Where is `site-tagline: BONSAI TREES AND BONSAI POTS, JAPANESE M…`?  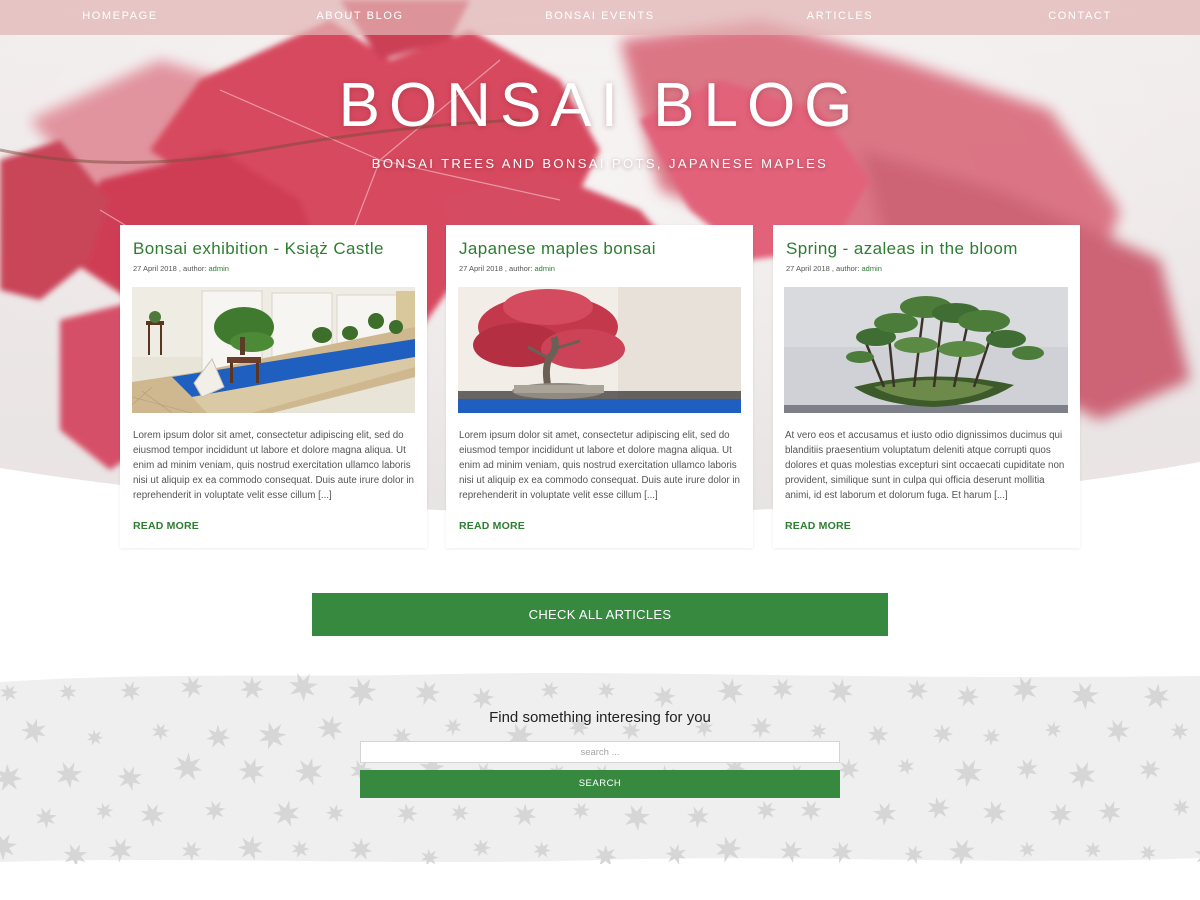 site-tagline: BONSAI TREES AND BONSAI POTS, JAPANESE M… is located at coordinates (600, 163).